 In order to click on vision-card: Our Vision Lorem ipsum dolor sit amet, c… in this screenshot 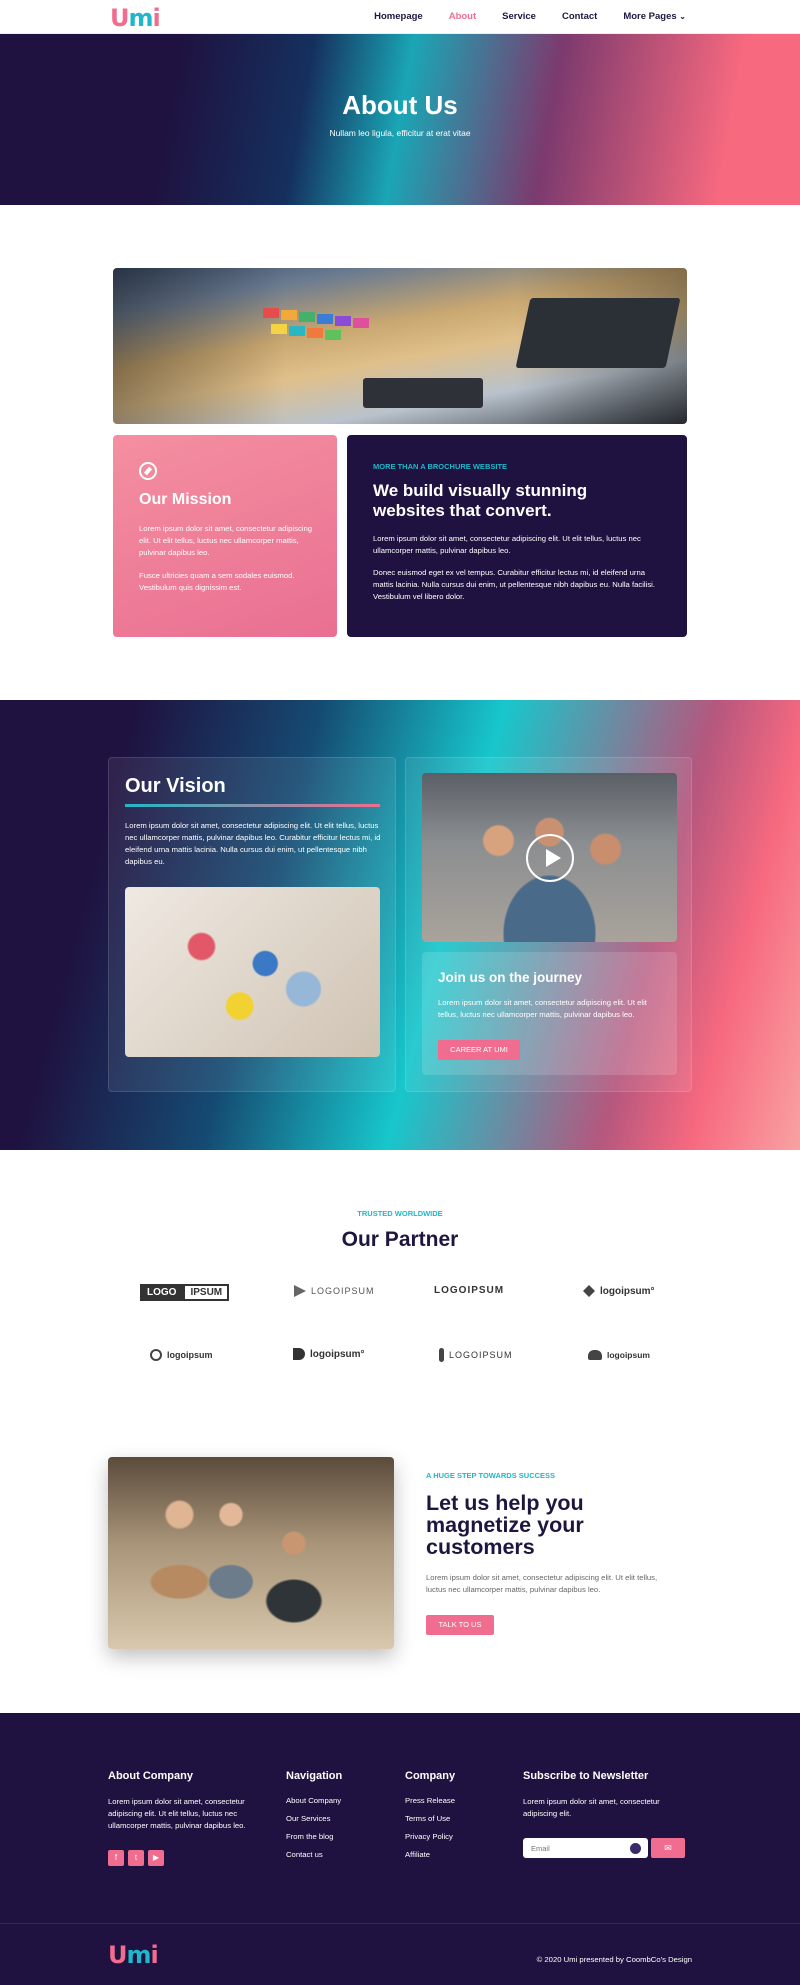, I will do `click(252, 924)`.